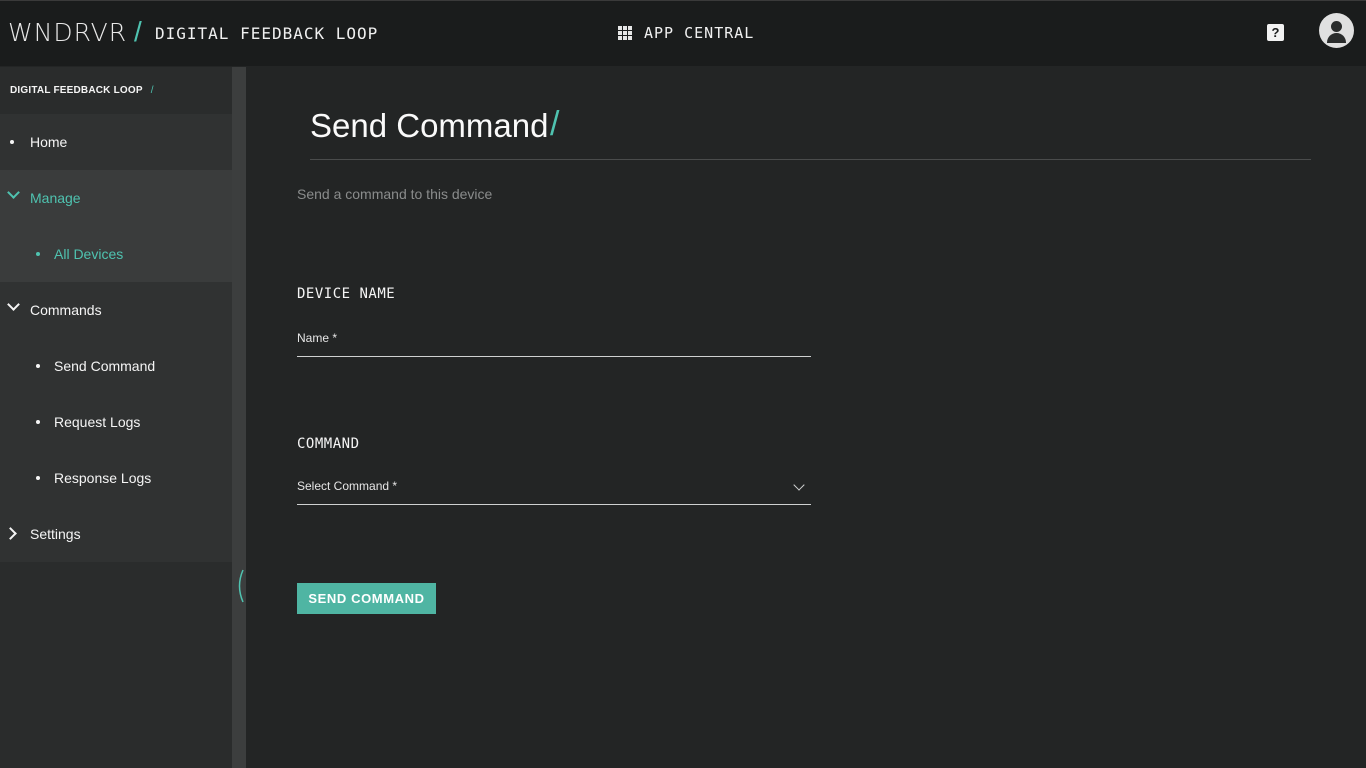 Image resolution: width=1366 pixels, height=768 pixels. What do you see at coordinates (429, 125) in the screenshot?
I see `page-title: Send Command` at bounding box center [429, 125].